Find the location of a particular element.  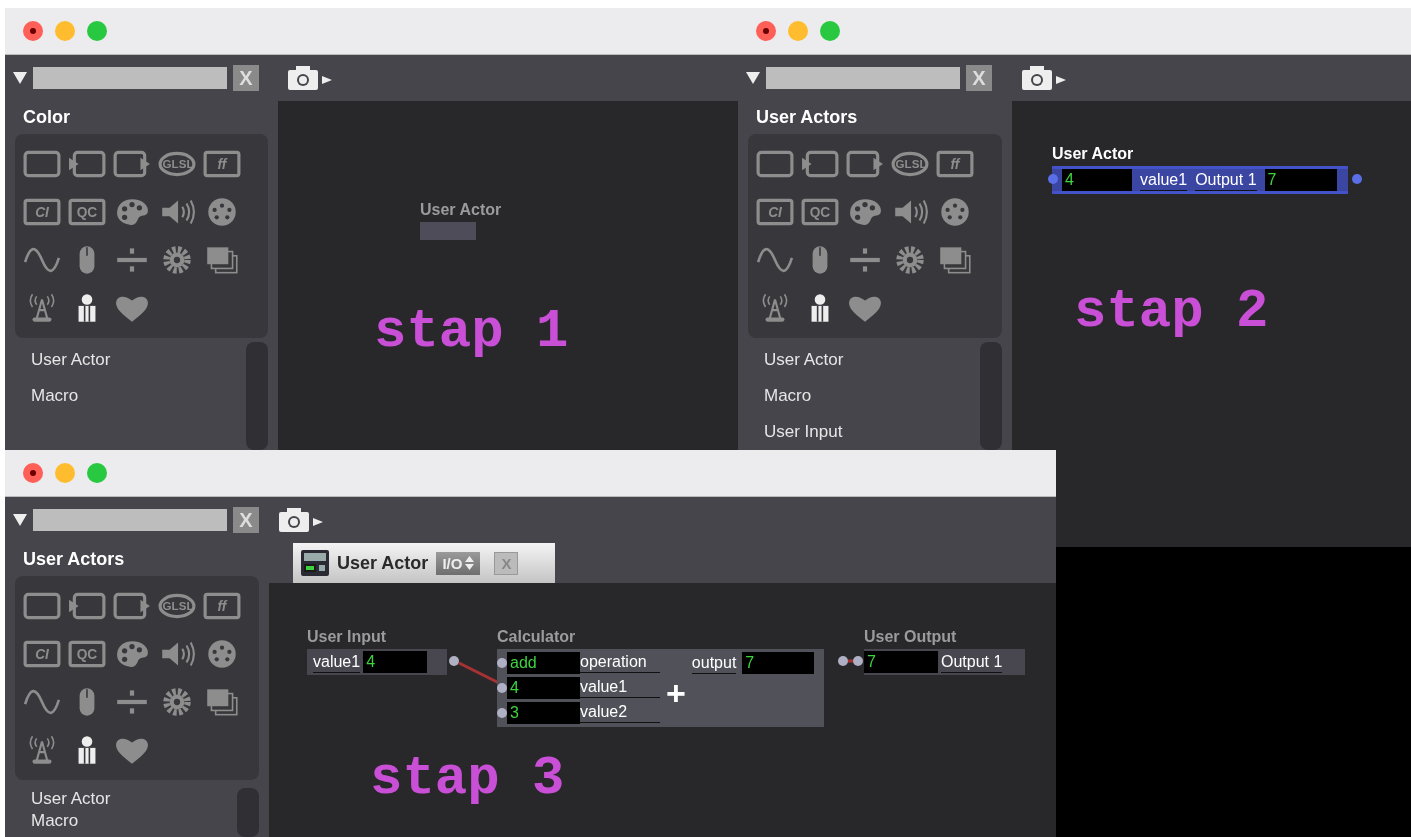

port-label: value2 is located at coordinates (620, 712).